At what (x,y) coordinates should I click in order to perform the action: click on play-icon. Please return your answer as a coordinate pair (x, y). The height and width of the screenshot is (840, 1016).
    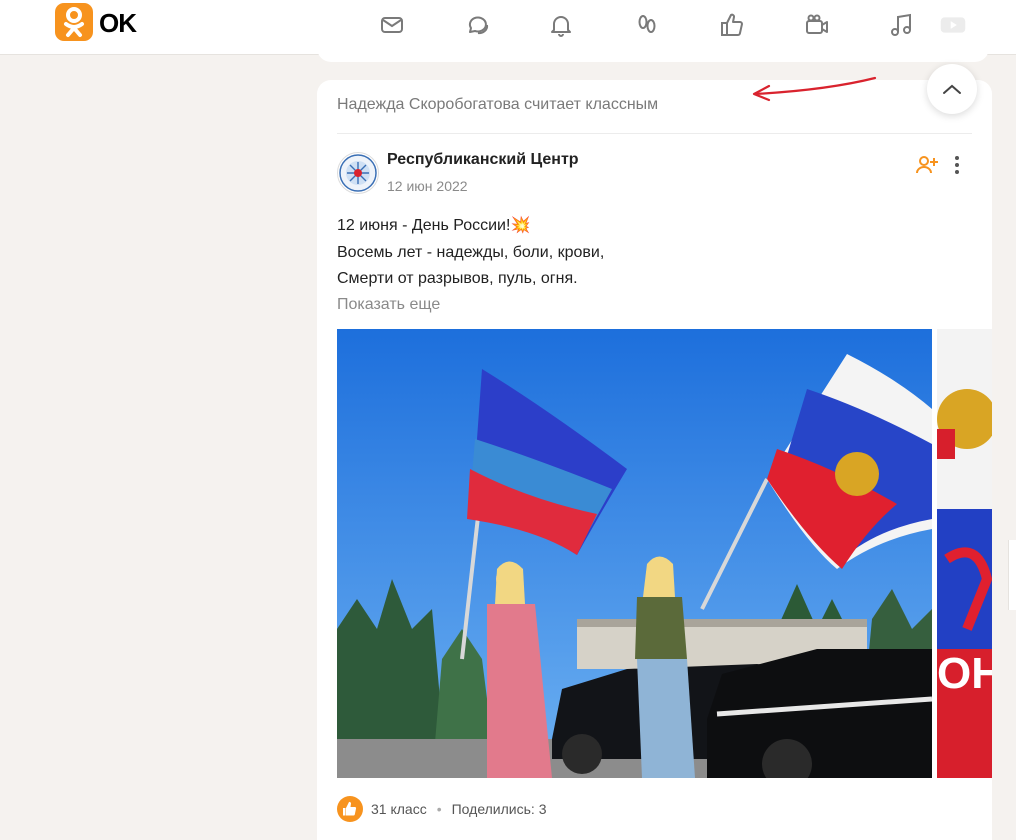
    Looking at the image, I should click on (953, 25).